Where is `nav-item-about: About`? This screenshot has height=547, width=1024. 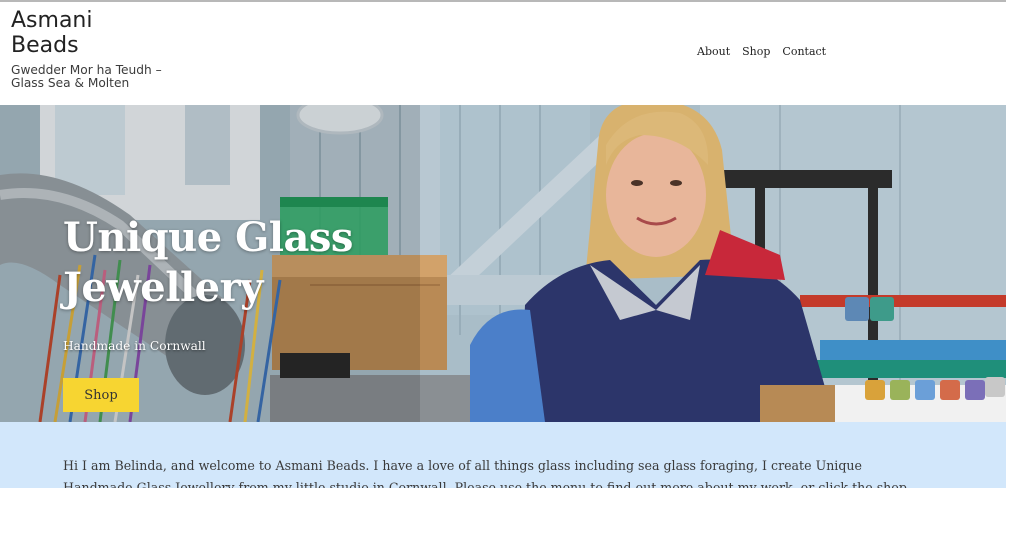 nav-item-about: About is located at coordinates (713, 51).